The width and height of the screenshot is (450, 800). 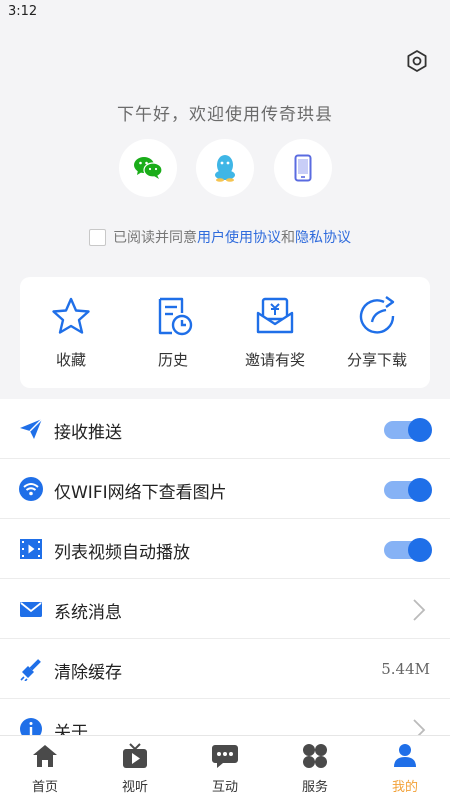 I want to click on wifi-icon, so click(x=31, y=489).